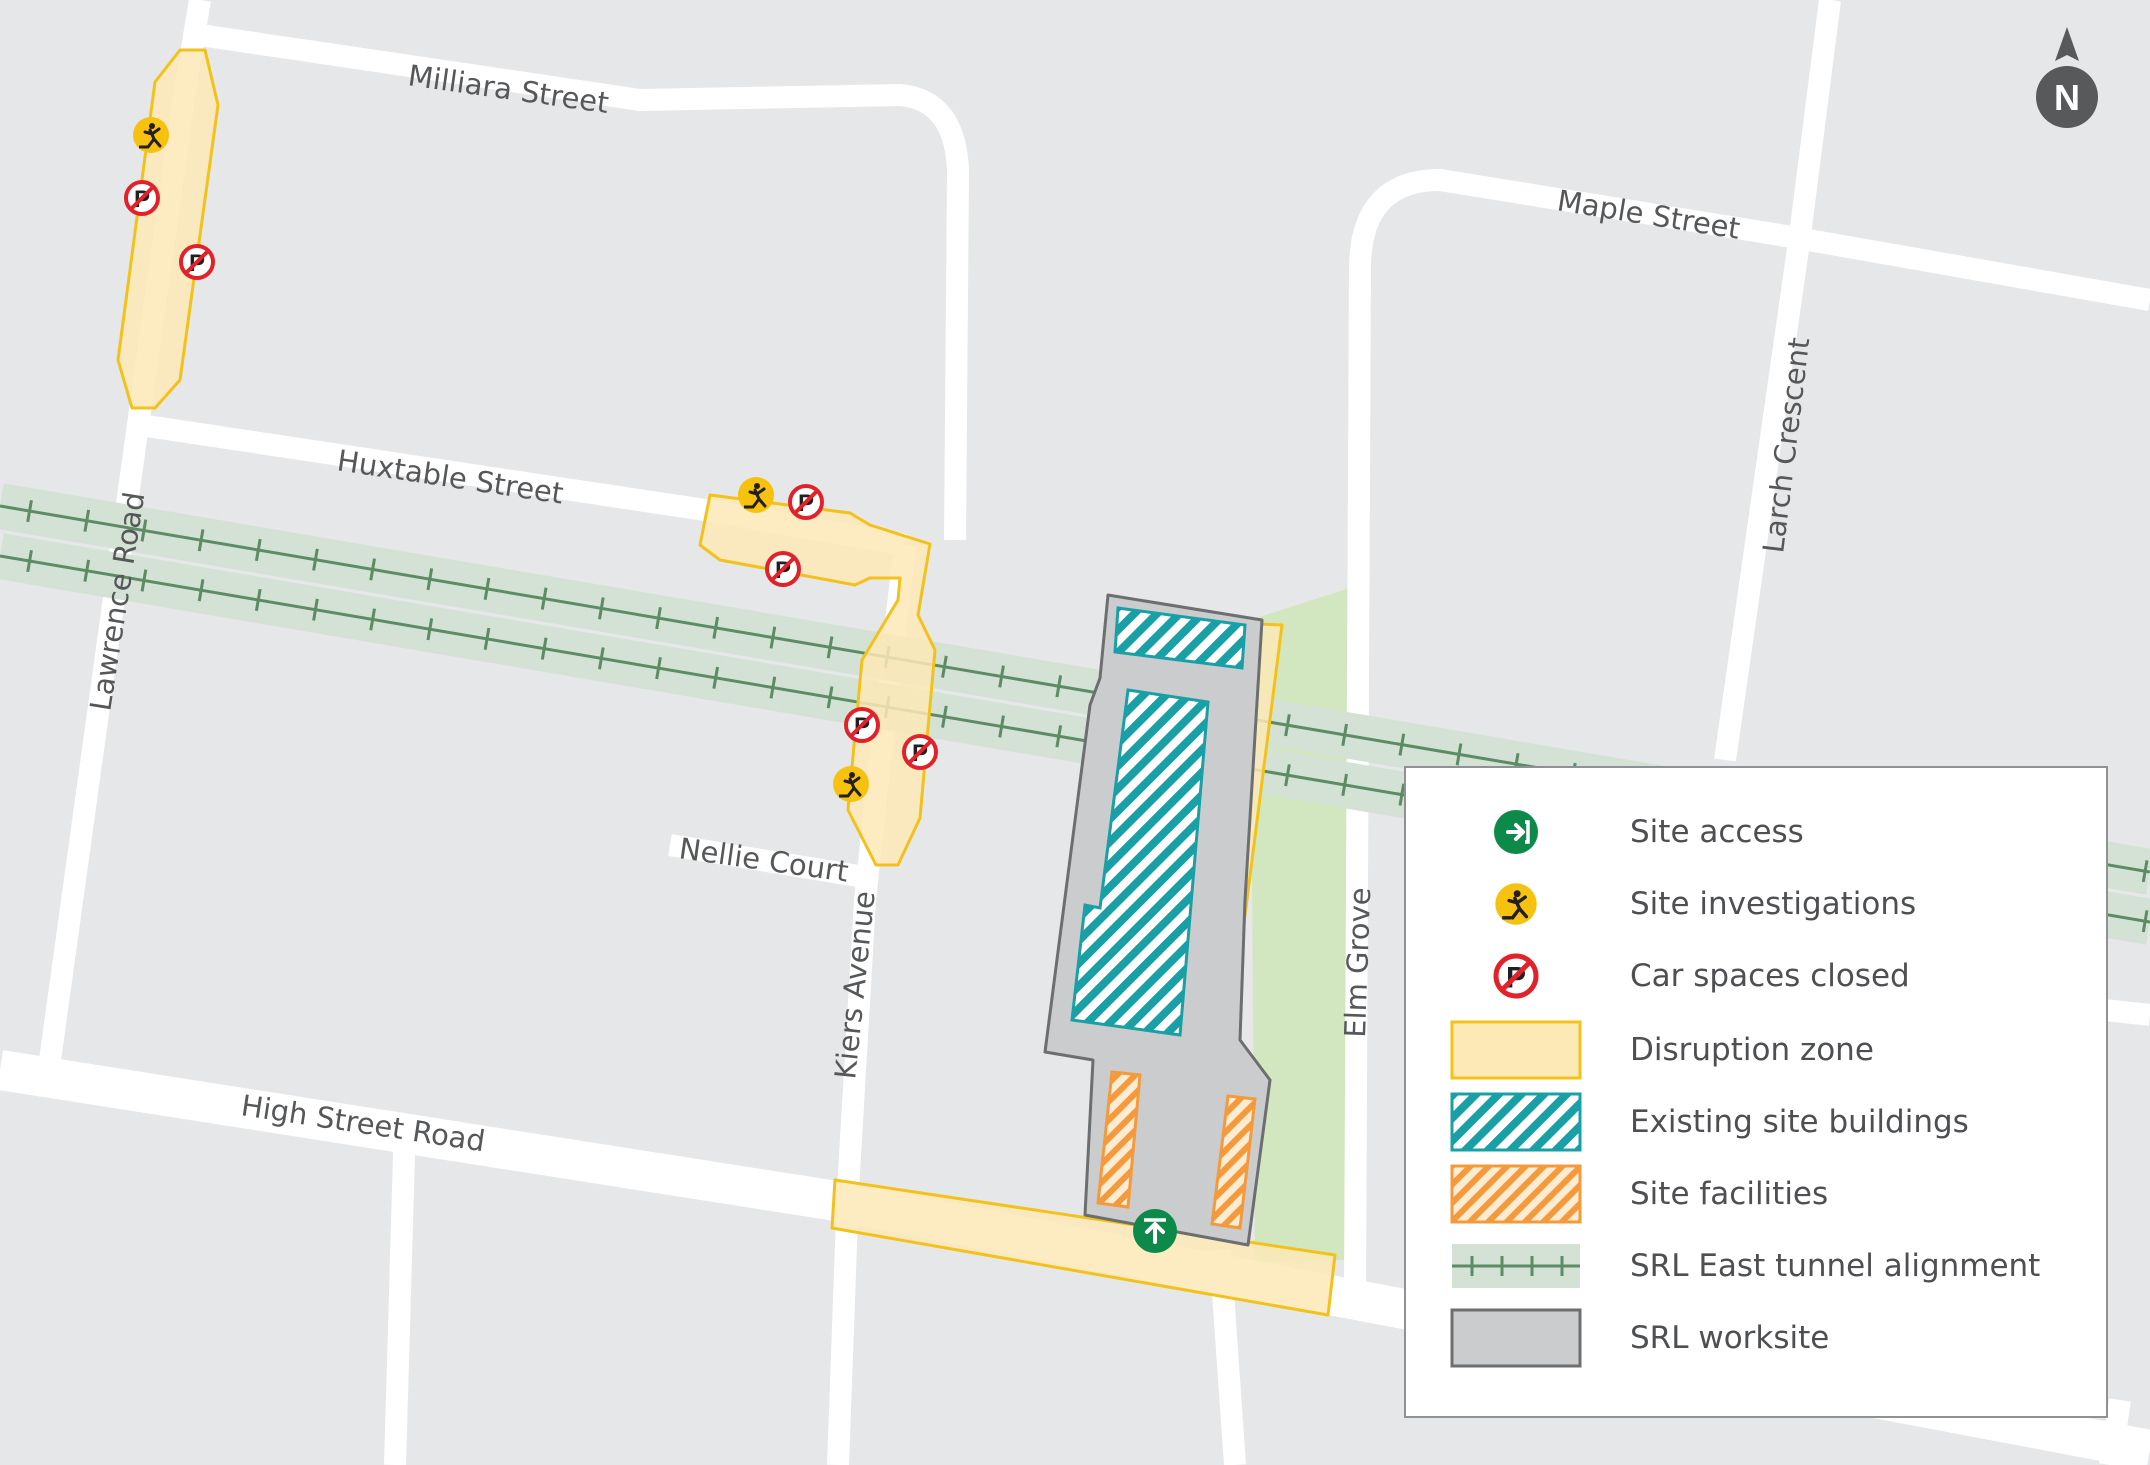 The height and width of the screenshot is (1465, 2150). What do you see at coordinates (1516, 1338) in the screenshot?
I see `worksite-swatch` at bounding box center [1516, 1338].